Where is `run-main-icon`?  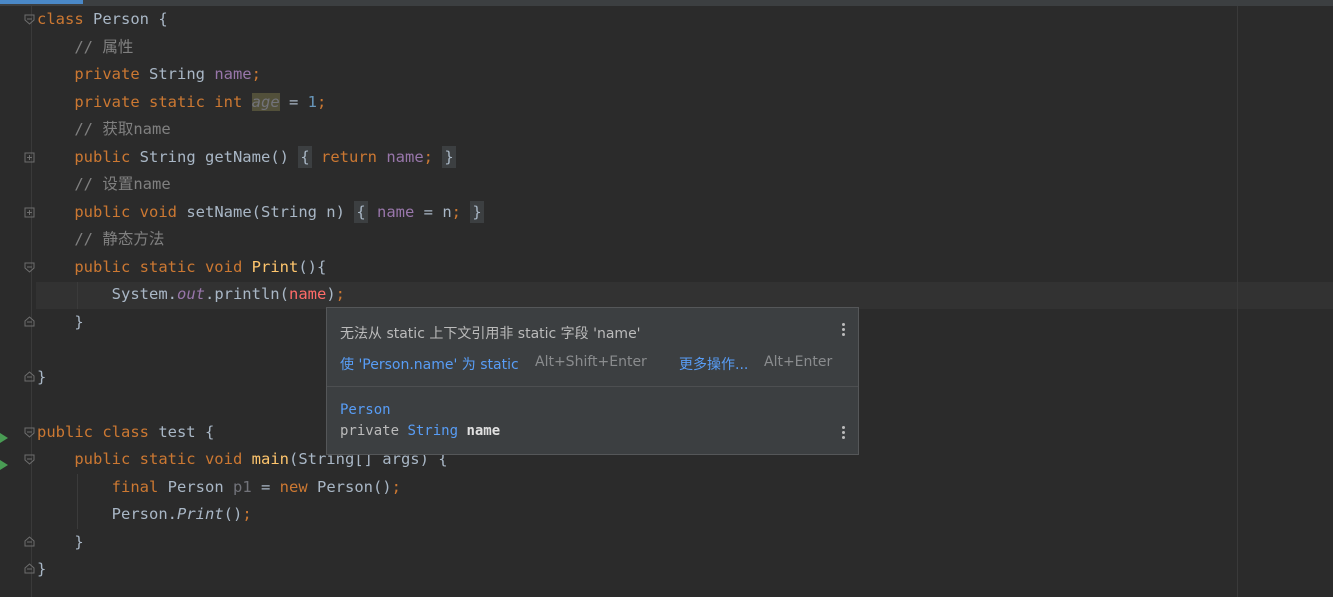 run-main-icon is located at coordinates (4, 462).